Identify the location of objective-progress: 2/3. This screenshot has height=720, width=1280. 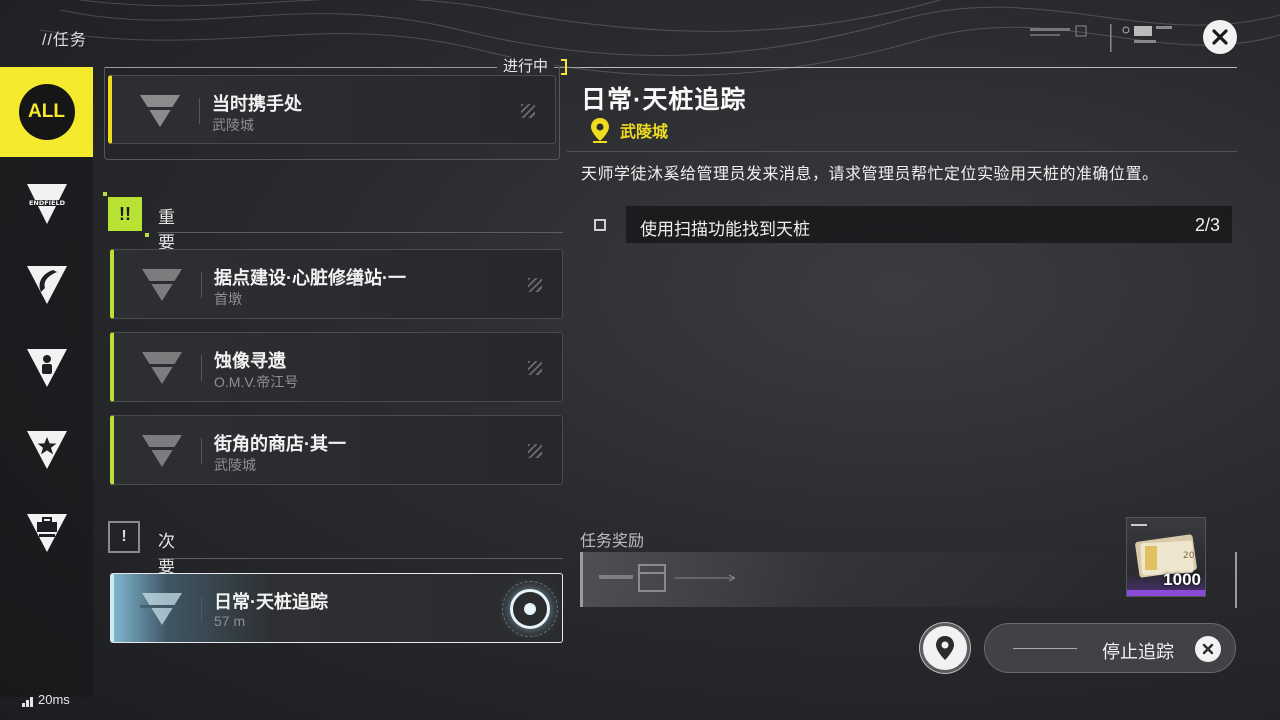
(1207, 225).